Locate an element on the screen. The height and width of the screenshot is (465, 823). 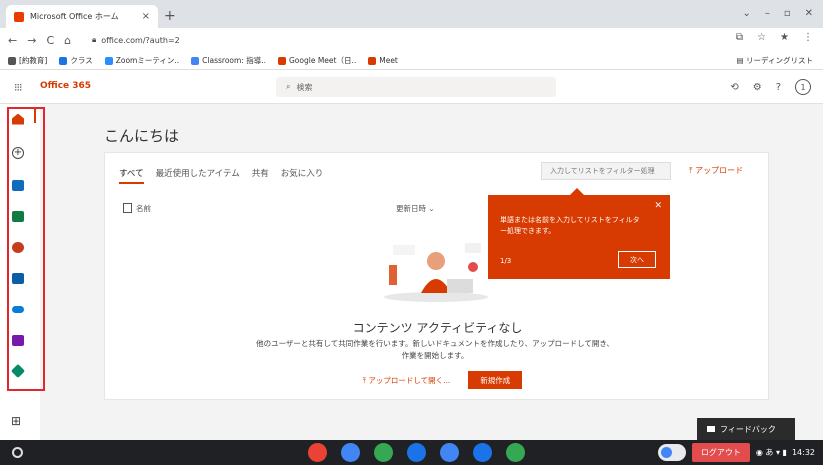
minimize-button: – is located at coordinates (767, 13).